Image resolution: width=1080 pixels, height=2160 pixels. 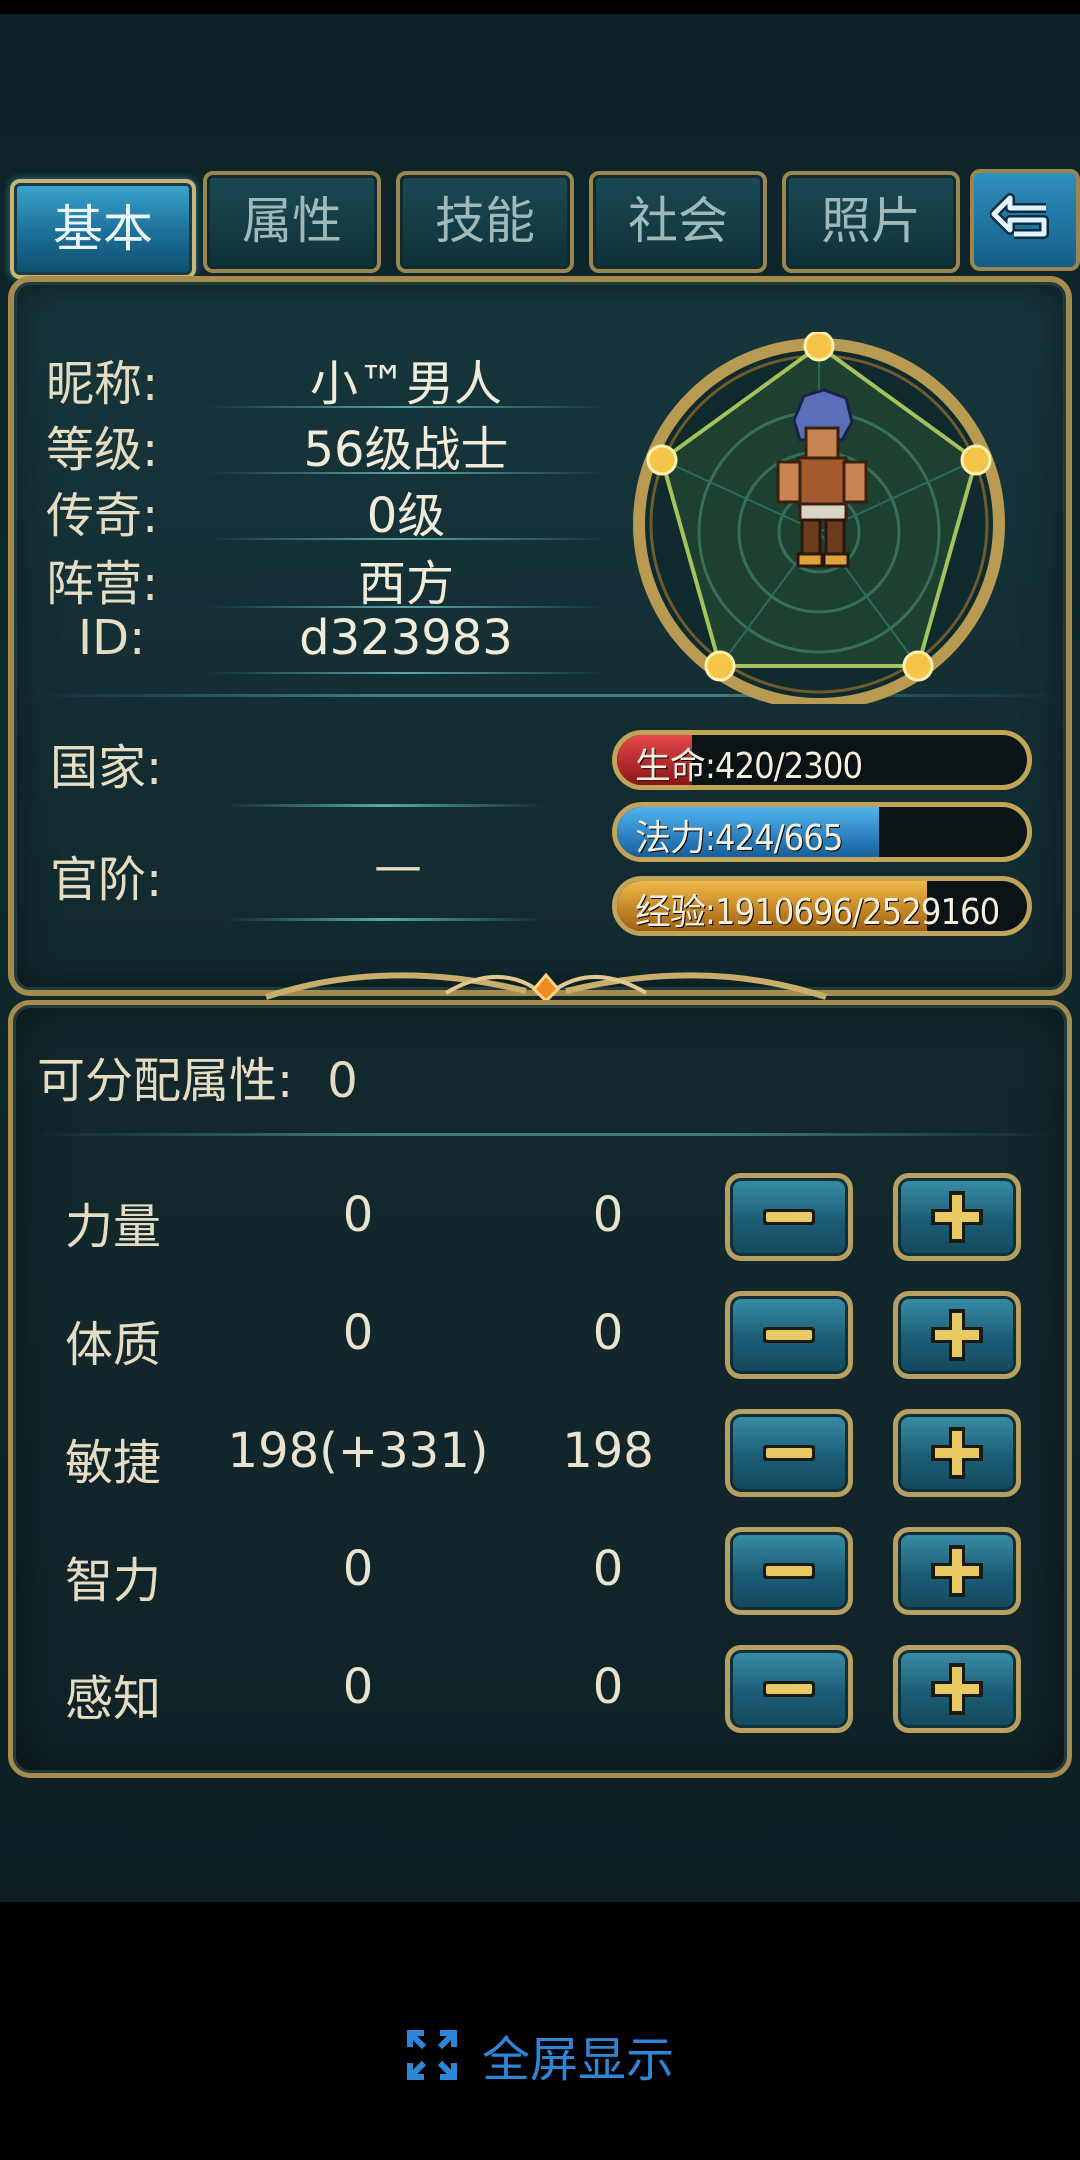 What do you see at coordinates (545, 1218) in the screenshot?
I see `attr-row-strength: 力量 0 0` at bounding box center [545, 1218].